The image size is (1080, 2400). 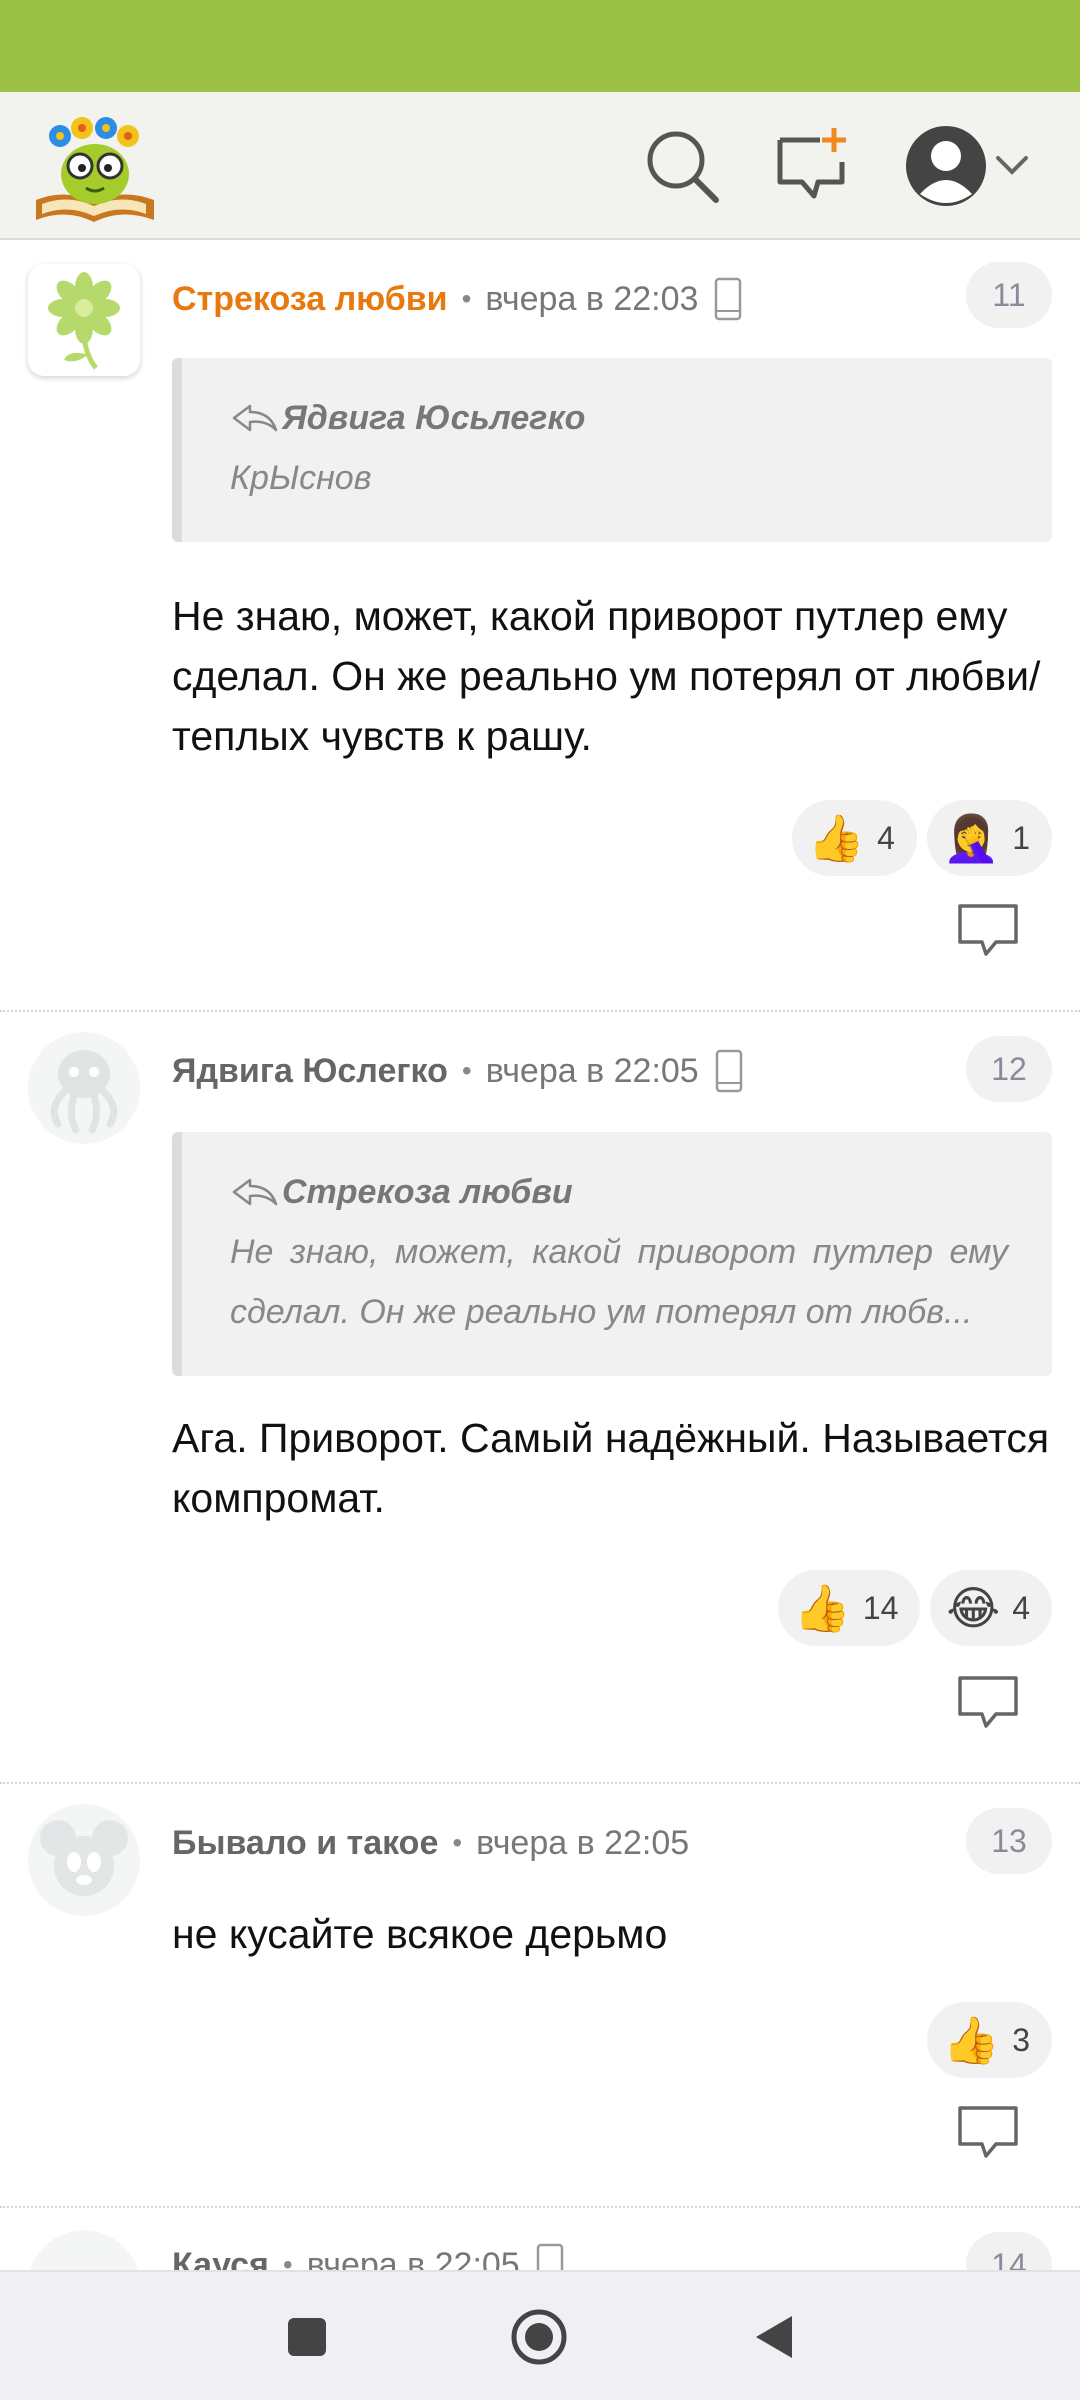 What do you see at coordinates (921, 838) in the screenshot?
I see `reactions-row: 👍 4 🤦‍♀️ 1` at bounding box center [921, 838].